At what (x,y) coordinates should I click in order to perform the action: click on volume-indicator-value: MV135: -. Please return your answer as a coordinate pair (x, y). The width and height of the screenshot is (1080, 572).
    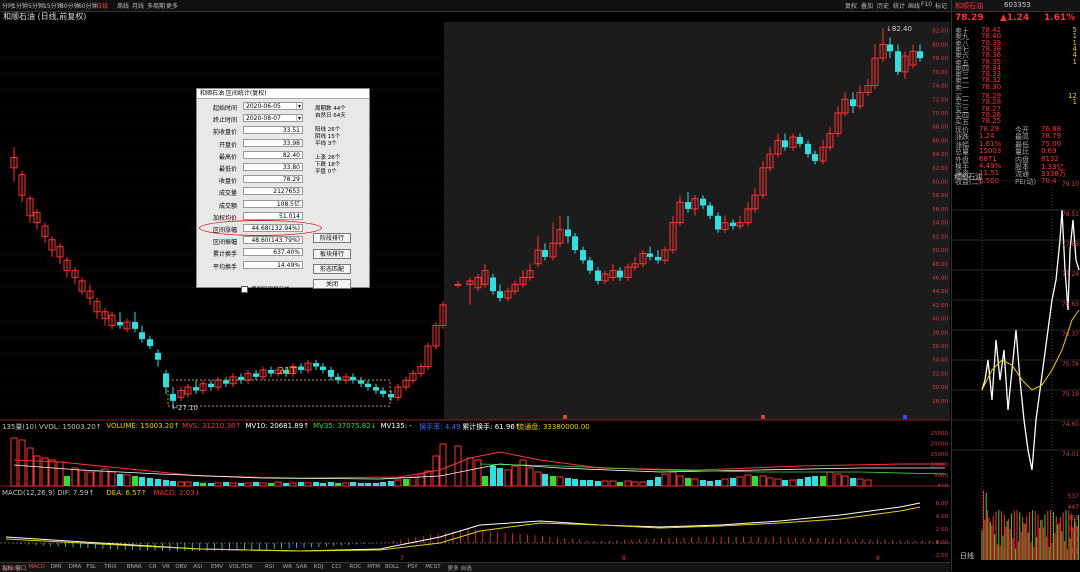
    Looking at the image, I should click on (396, 426).